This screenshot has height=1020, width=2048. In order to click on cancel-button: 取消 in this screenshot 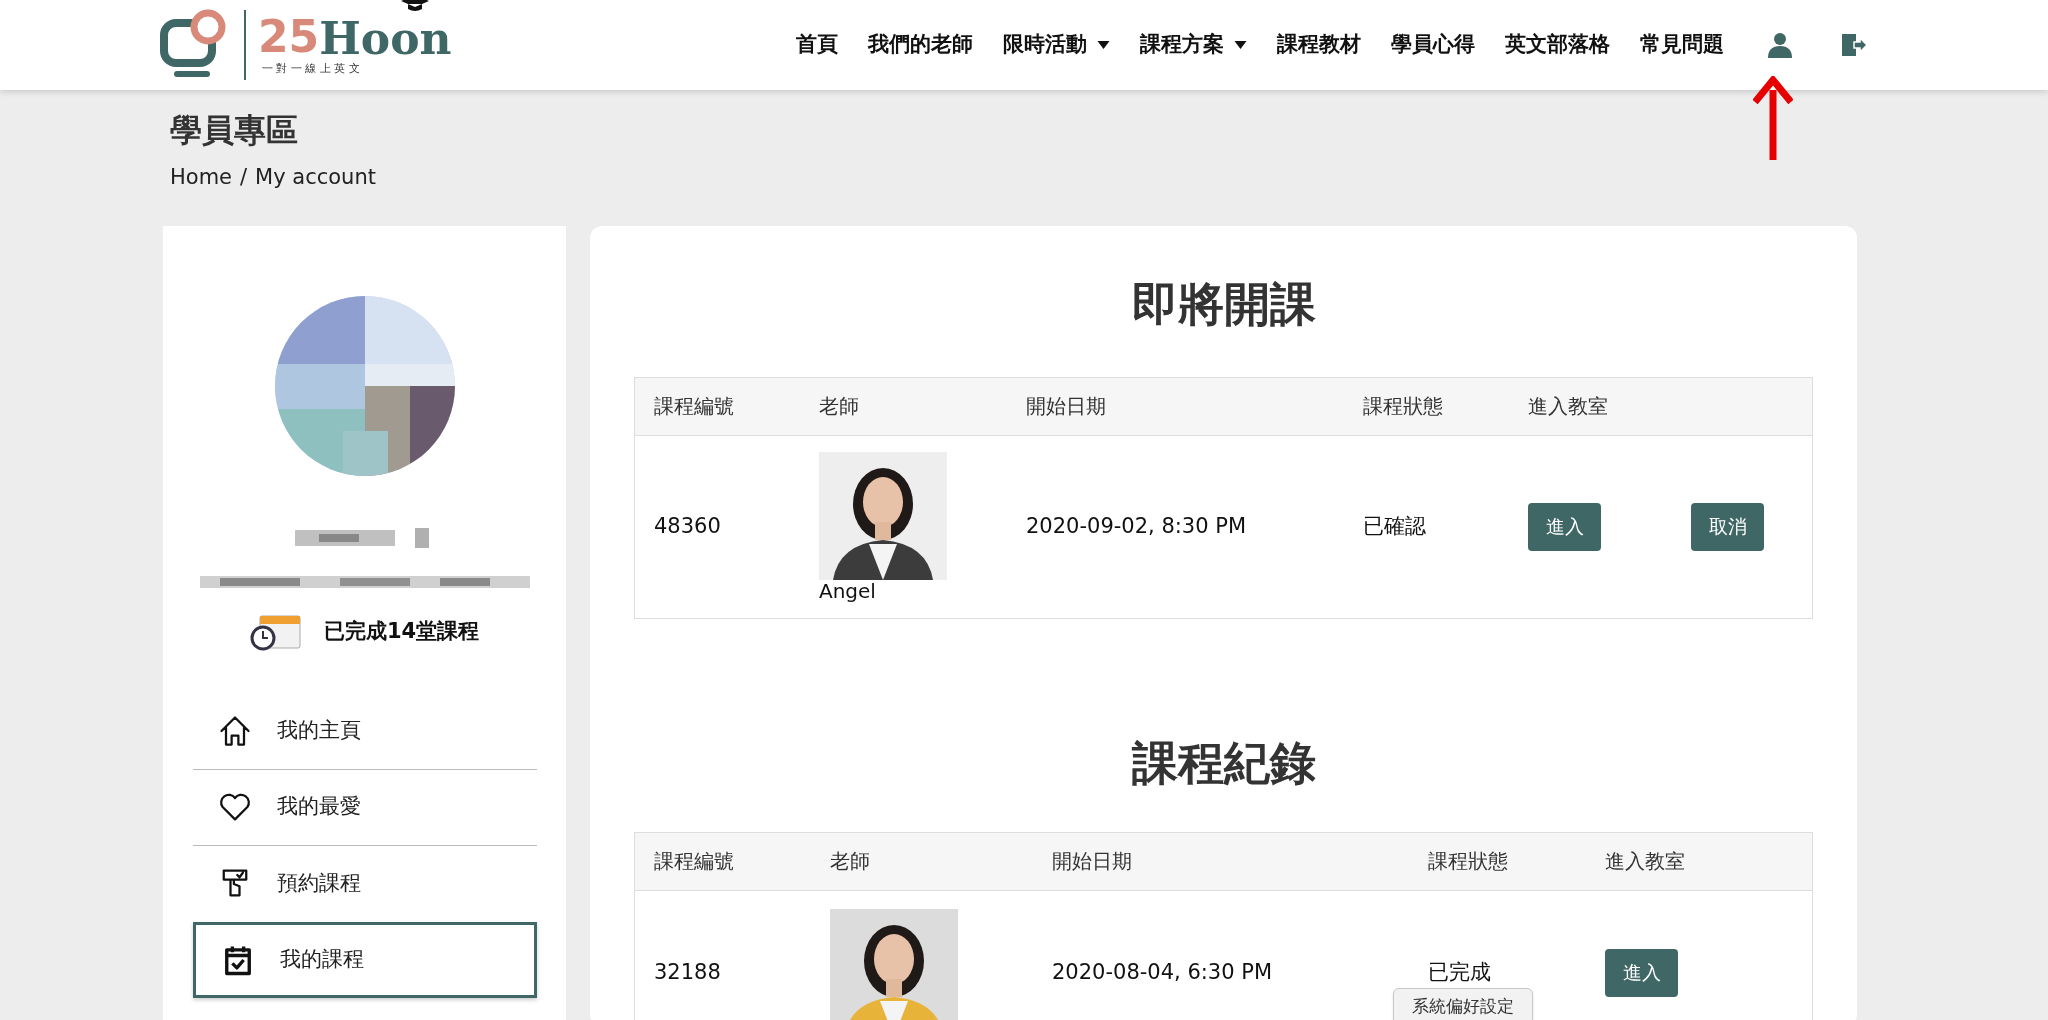, I will do `click(1727, 526)`.